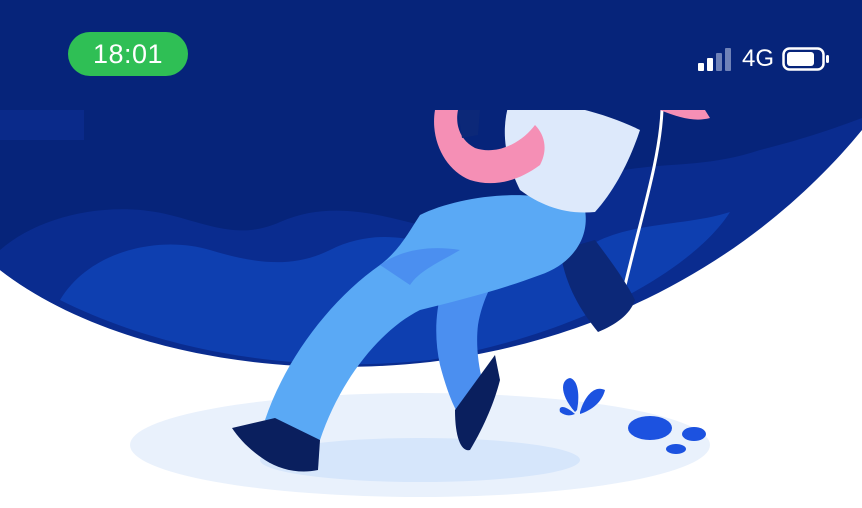 The height and width of the screenshot is (508, 862). I want to click on cellular-signal-icon, so click(715, 59).